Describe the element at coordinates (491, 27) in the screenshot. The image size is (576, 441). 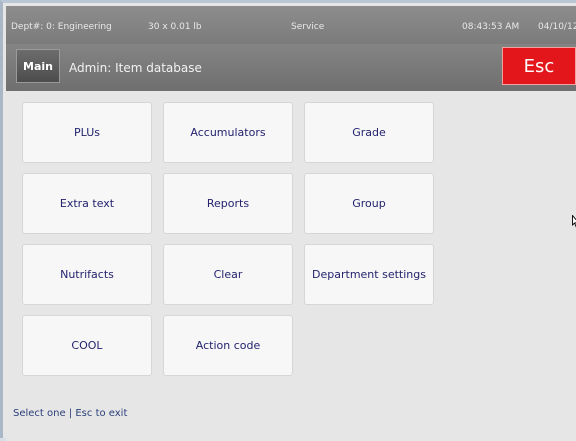
I see `time-status: 08:43:53 AM` at that location.